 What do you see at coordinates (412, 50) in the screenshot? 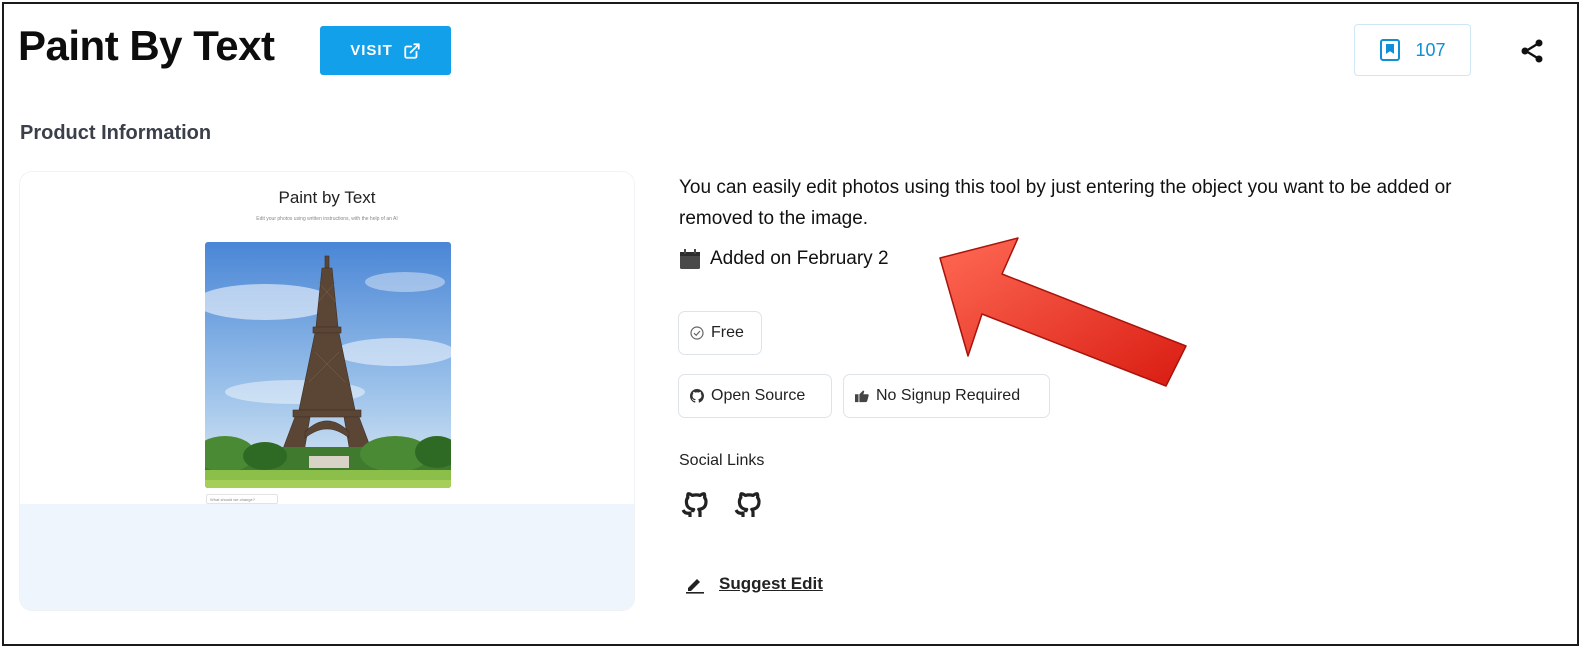
I see `external-link-icon` at bounding box center [412, 50].